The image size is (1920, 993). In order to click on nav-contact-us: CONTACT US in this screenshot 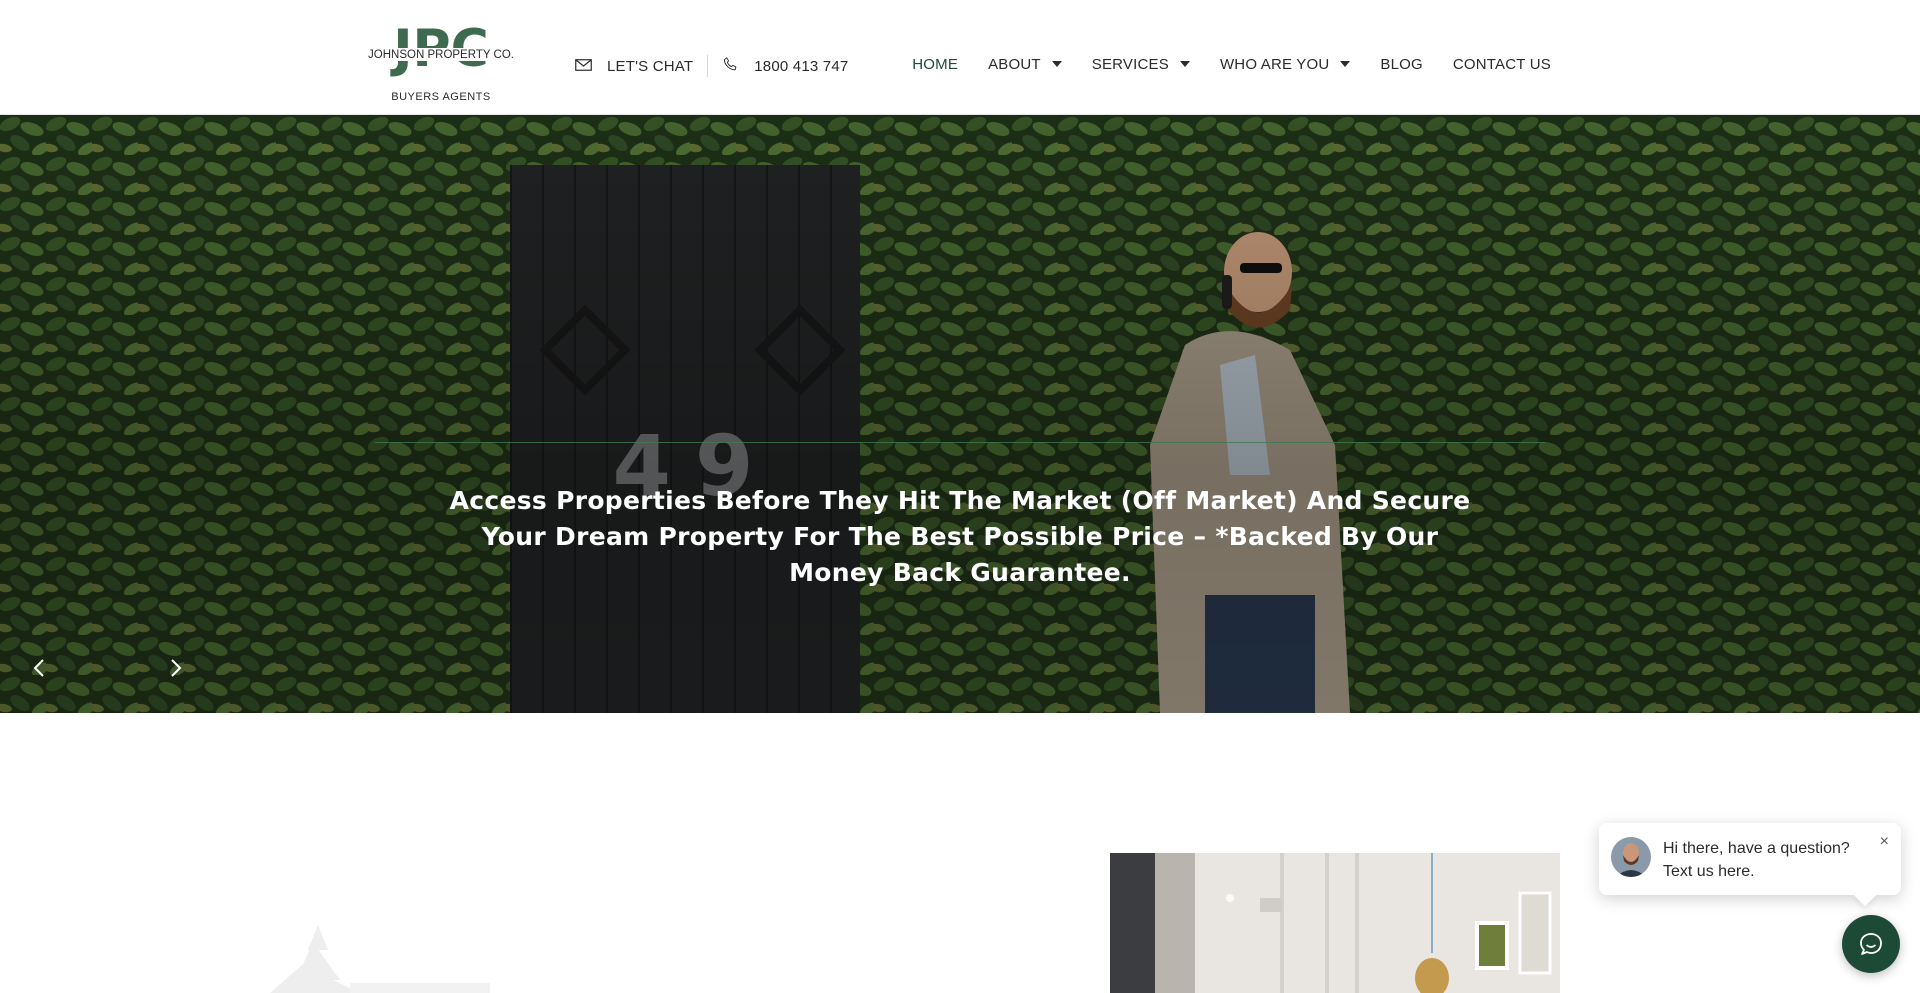, I will do `click(1502, 64)`.